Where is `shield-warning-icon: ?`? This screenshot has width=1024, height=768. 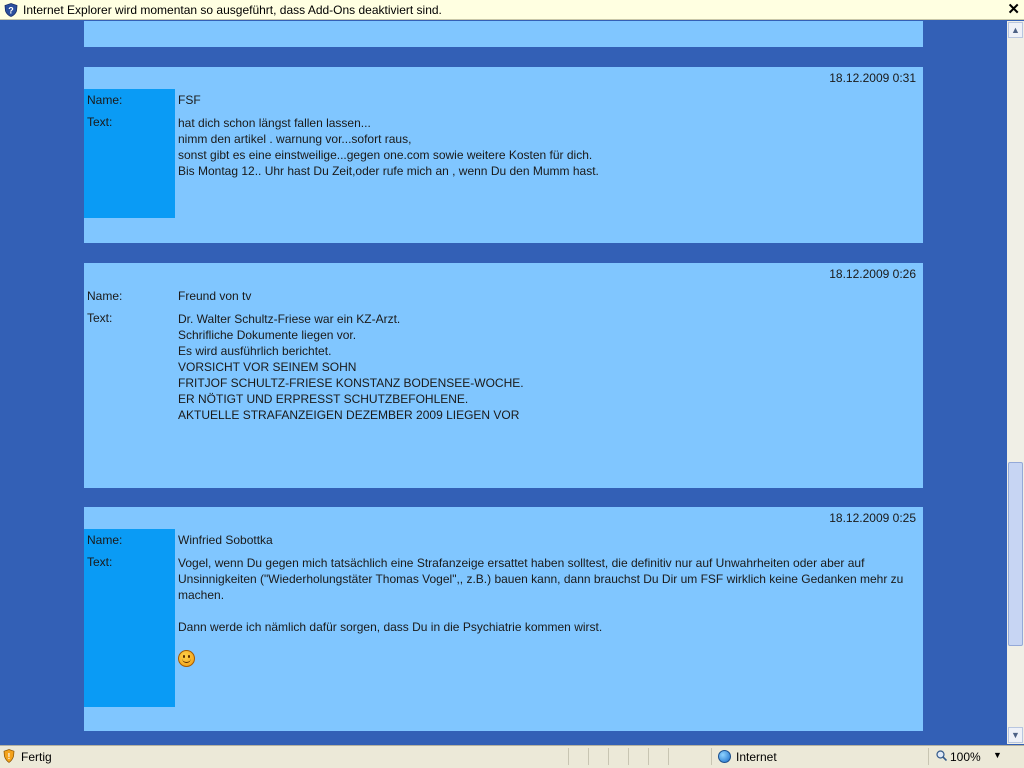
shield-warning-icon: ? is located at coordinates (11, 9).